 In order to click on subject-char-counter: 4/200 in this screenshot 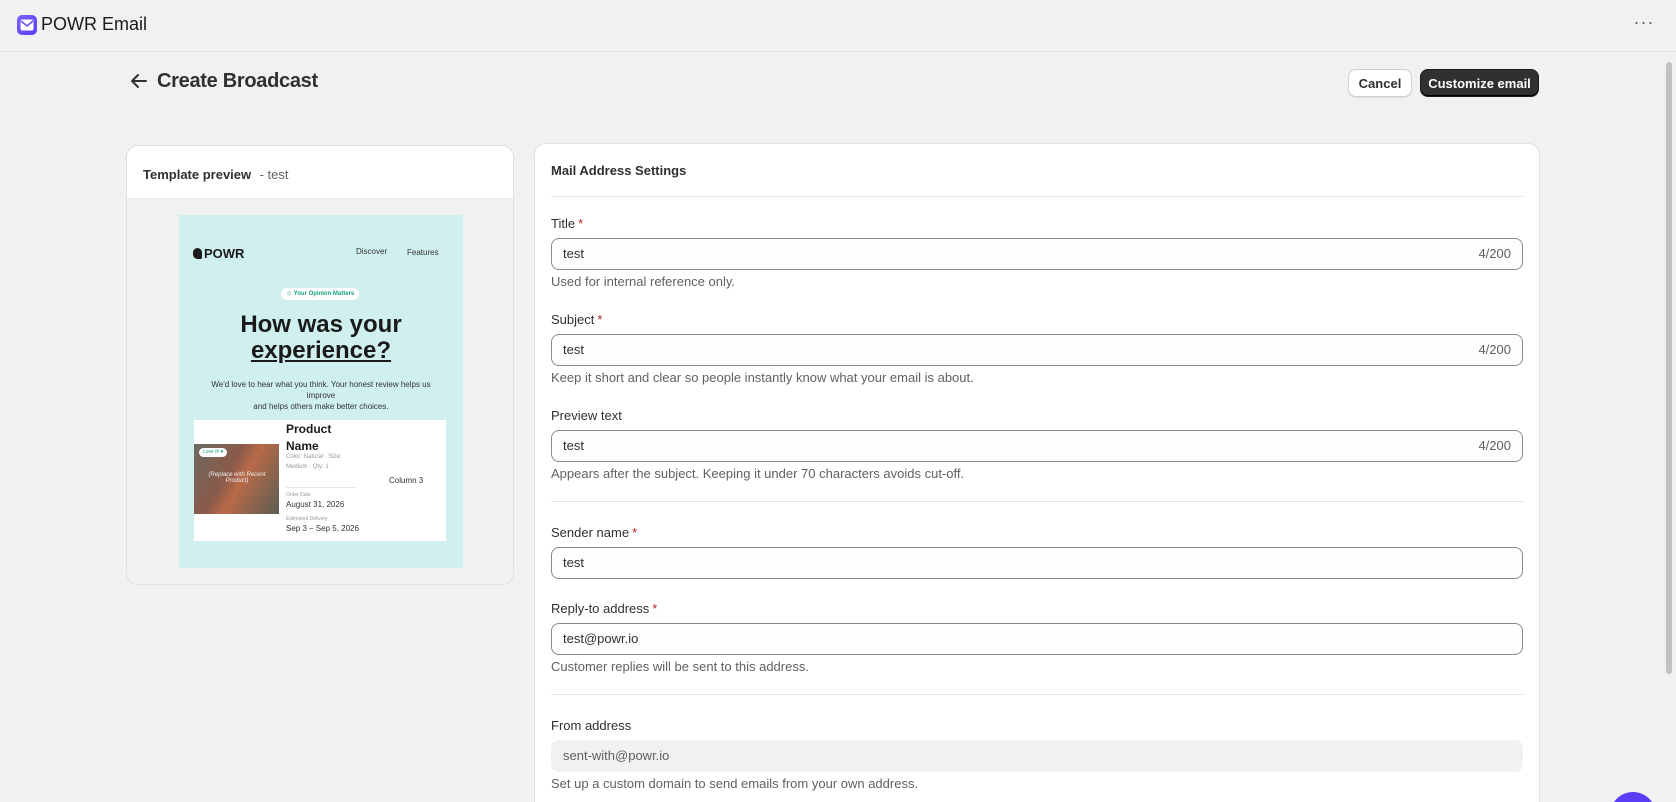, I will do `click(1494, 349)`.